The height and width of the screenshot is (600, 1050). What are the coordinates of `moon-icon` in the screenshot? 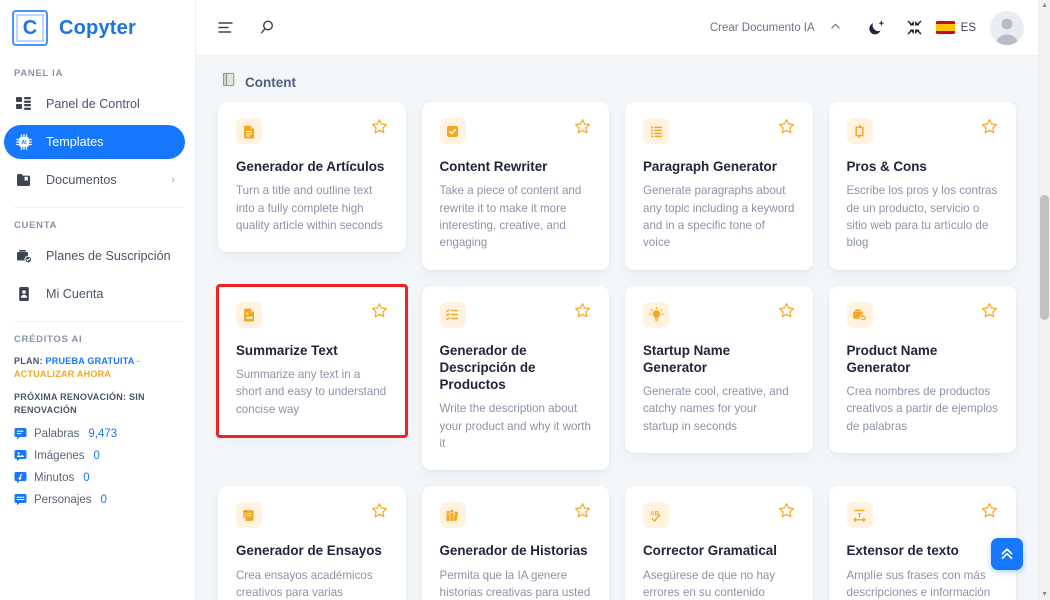 It's located at (877, 28).